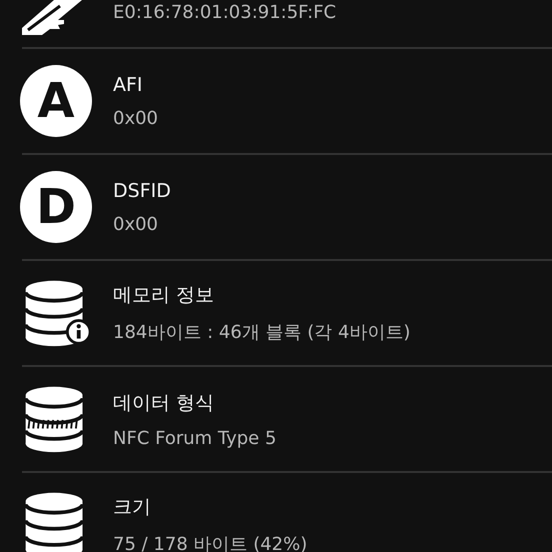  Describe the element at coordinates (164, 295) in the screenshot. I see `property-title: 메모리 정보` at that location.